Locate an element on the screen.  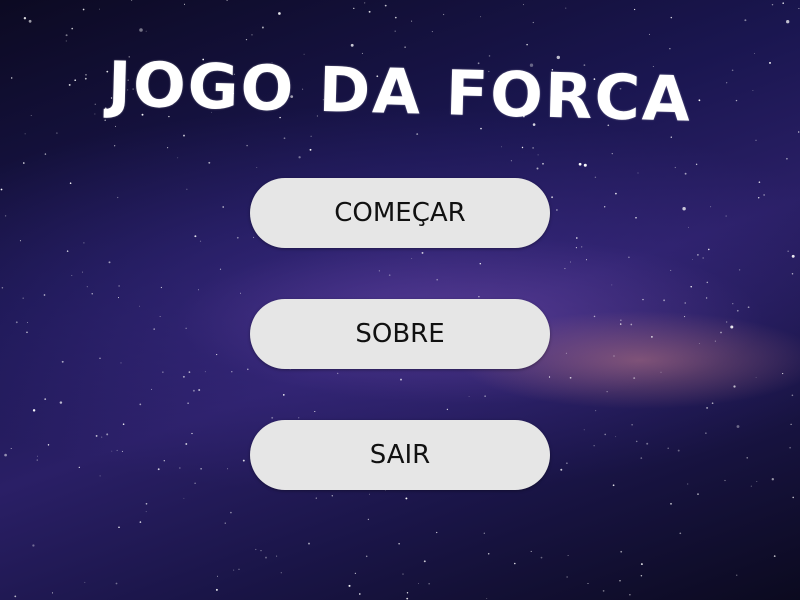
start-button: COMEÇAR is located at coordinates (400, 213).